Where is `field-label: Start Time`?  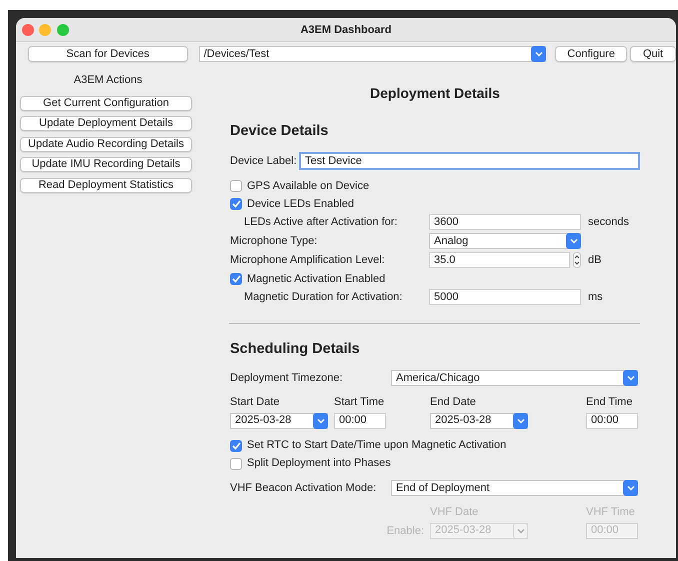
field-label: Start Time is located at coordinates (359, 402).